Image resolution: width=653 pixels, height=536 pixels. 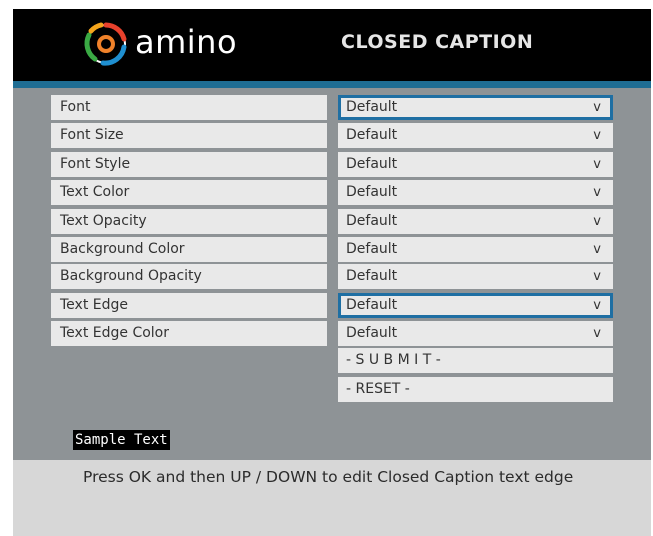 What do you see at coordinates (189, 192) in the screenshot?
I see `setting-label: Text Color` at bounding box center [189, 192].